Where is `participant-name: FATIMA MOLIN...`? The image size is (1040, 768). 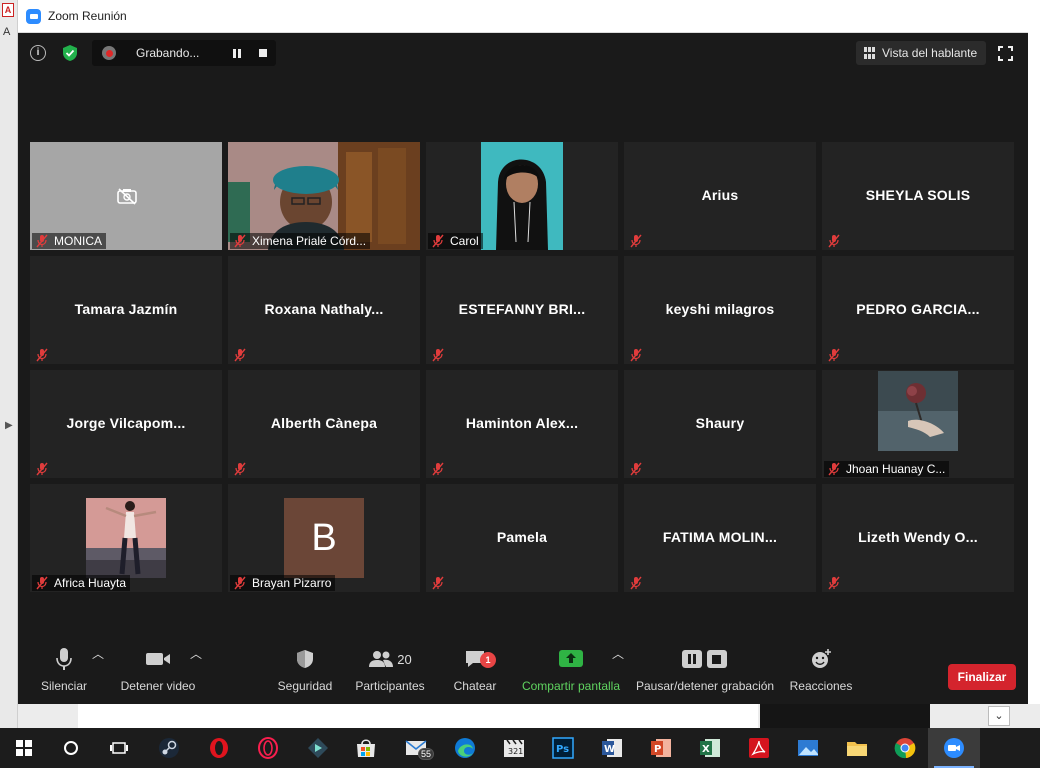
participant-name: FATIMA MOLIN... is located at coordinates (720, 537).